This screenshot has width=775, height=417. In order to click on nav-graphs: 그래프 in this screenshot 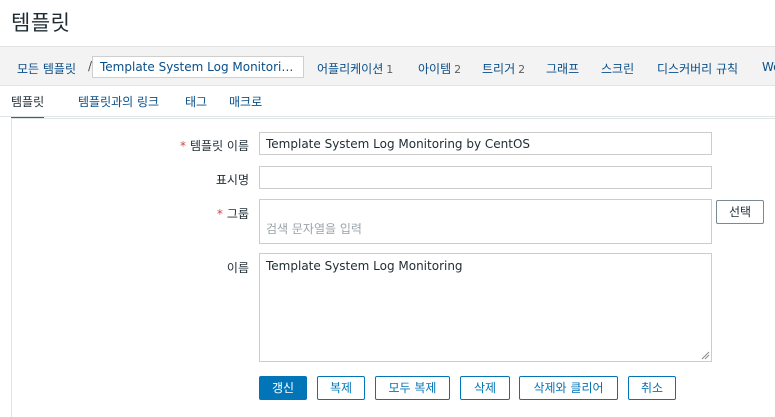, I will do `click(562, 68)`.